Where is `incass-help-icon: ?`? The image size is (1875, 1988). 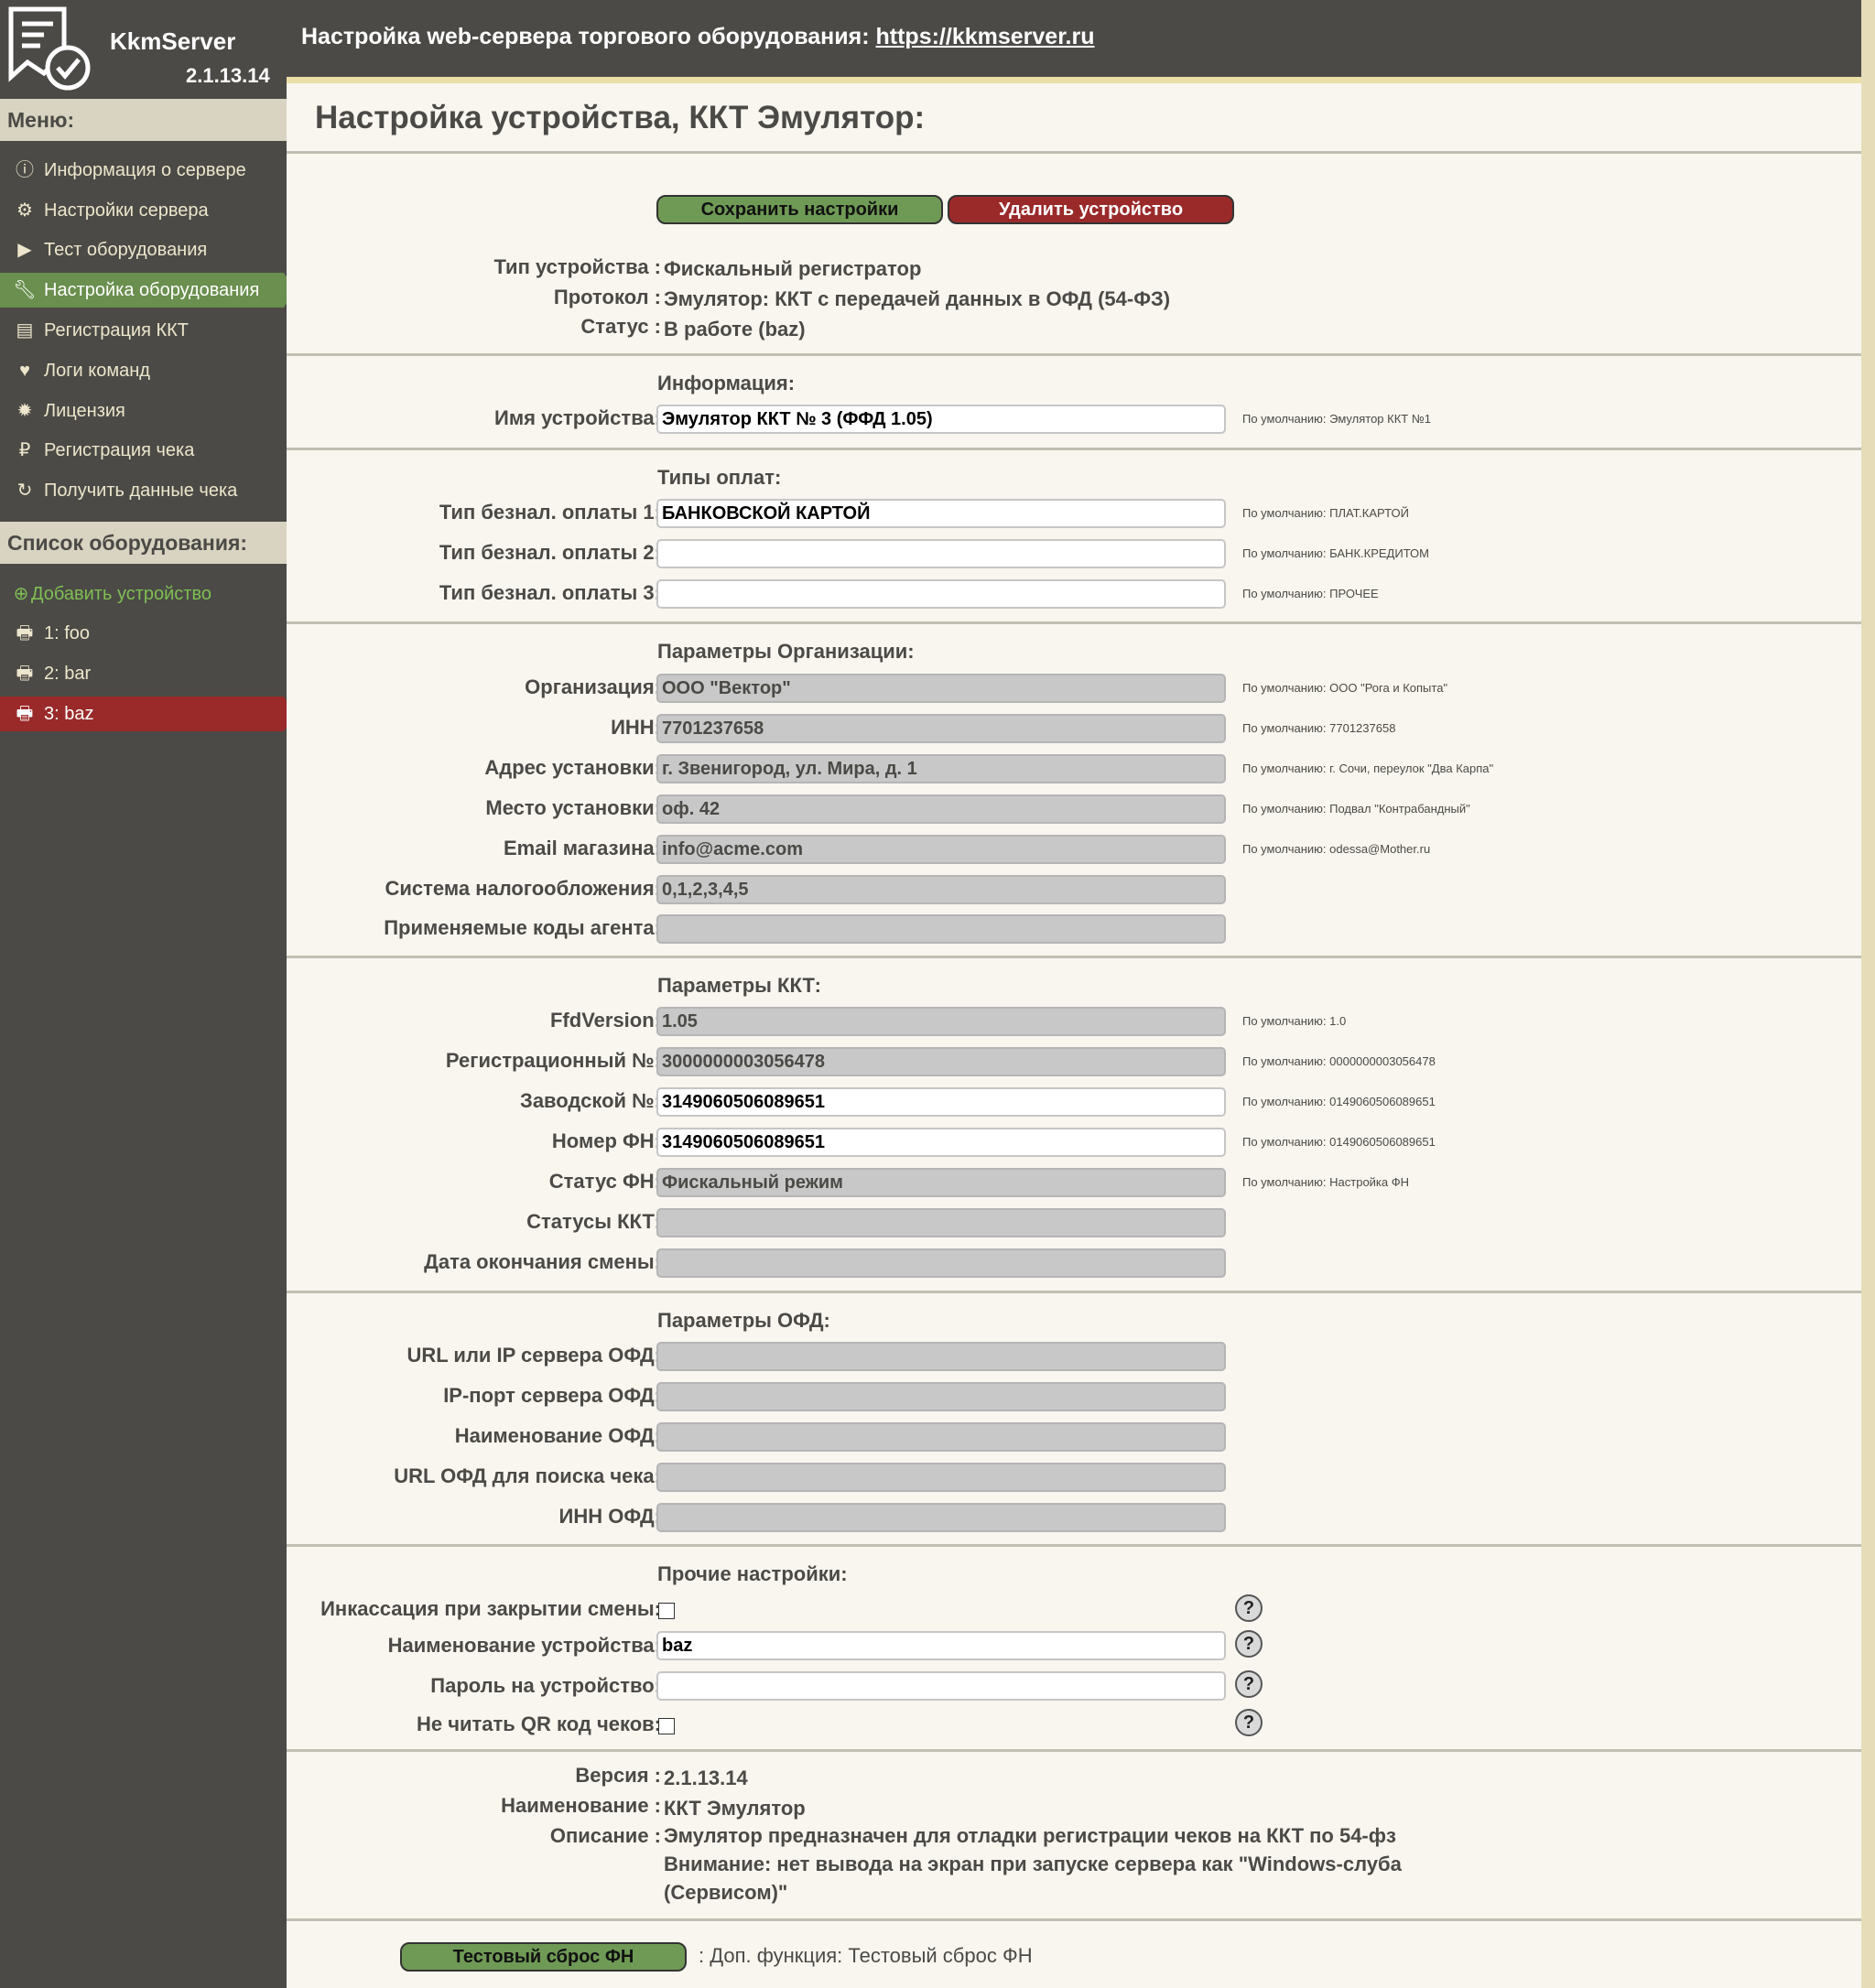
incass-help-icon: ? is located at coordinates (1249, 1608).